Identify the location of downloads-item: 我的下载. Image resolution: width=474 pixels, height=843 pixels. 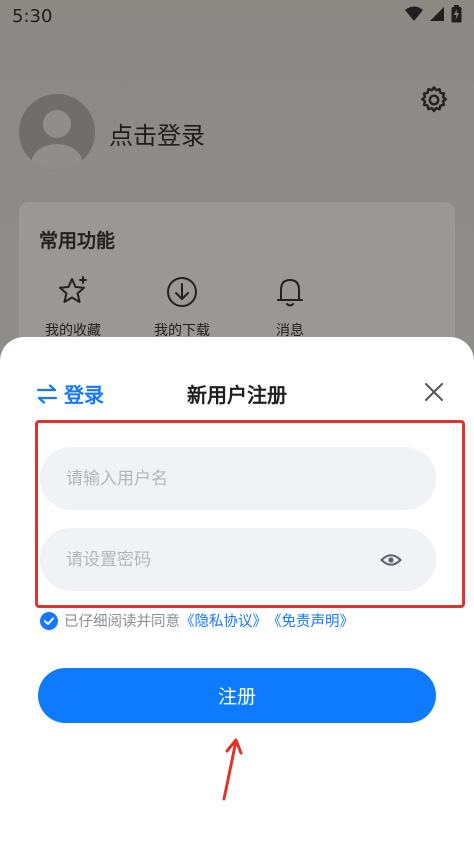
(182, 309).